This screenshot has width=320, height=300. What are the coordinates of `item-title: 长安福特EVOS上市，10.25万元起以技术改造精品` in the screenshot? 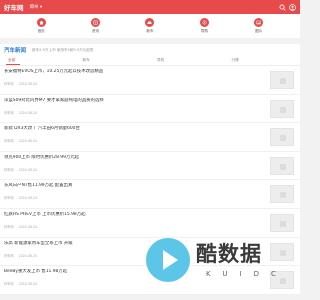 It's located at (99, 72).